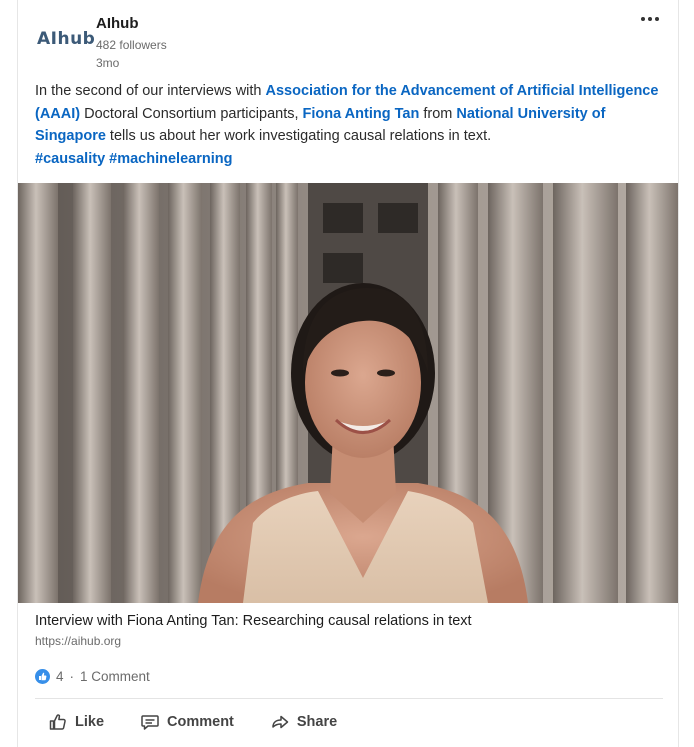 The height and width of the screenshot is (747, 694). What do you see at coordinates (200, 722) in the screenshot?
I see `comment-label: Comment` at bounding box center [200, 722].